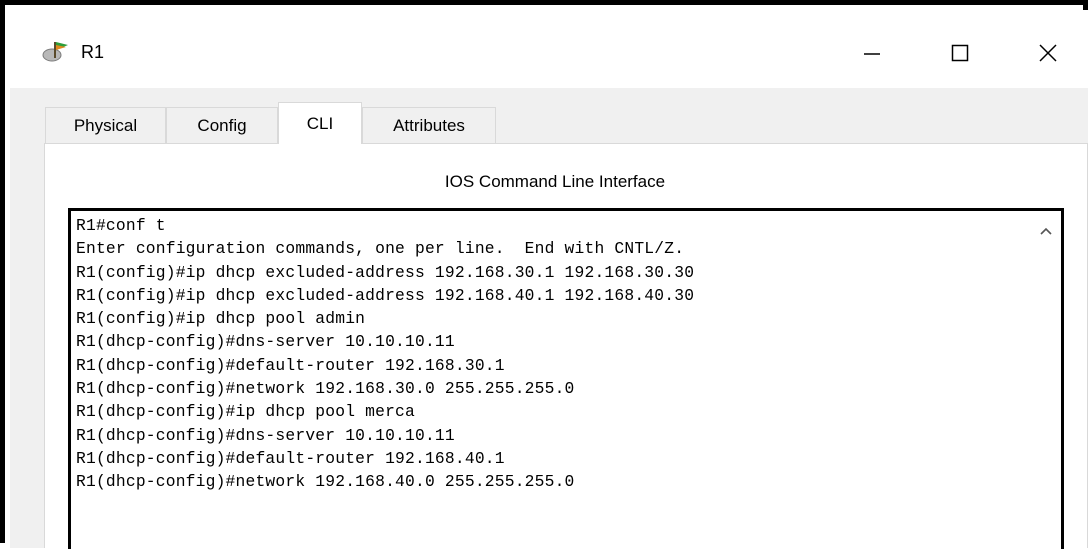 The height and width of the screenshot is (549, 1088). I want to click on maximize-button, so click(960, 53).